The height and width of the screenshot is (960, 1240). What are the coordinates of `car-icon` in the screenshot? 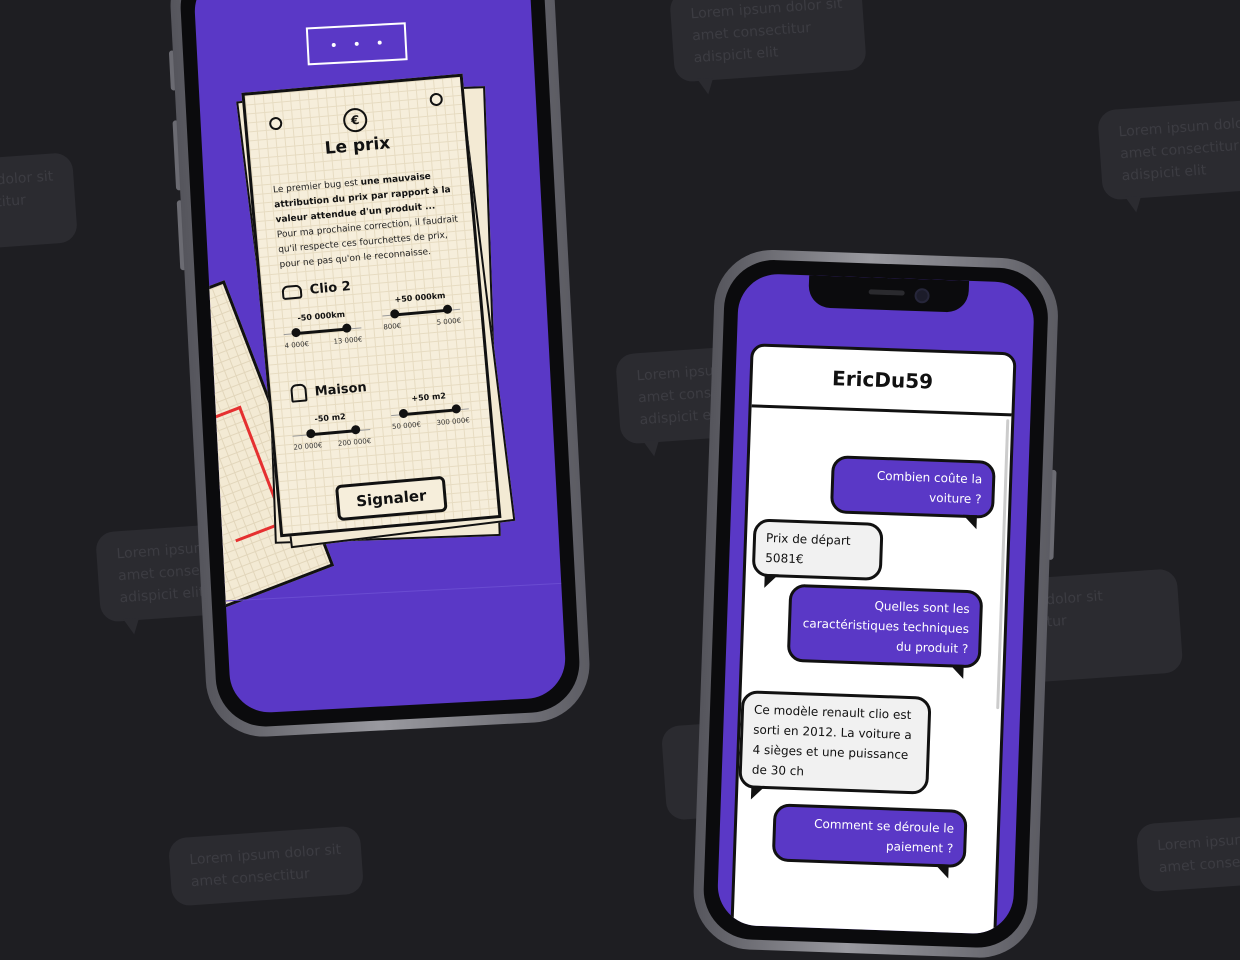 It's located at (292, 291).